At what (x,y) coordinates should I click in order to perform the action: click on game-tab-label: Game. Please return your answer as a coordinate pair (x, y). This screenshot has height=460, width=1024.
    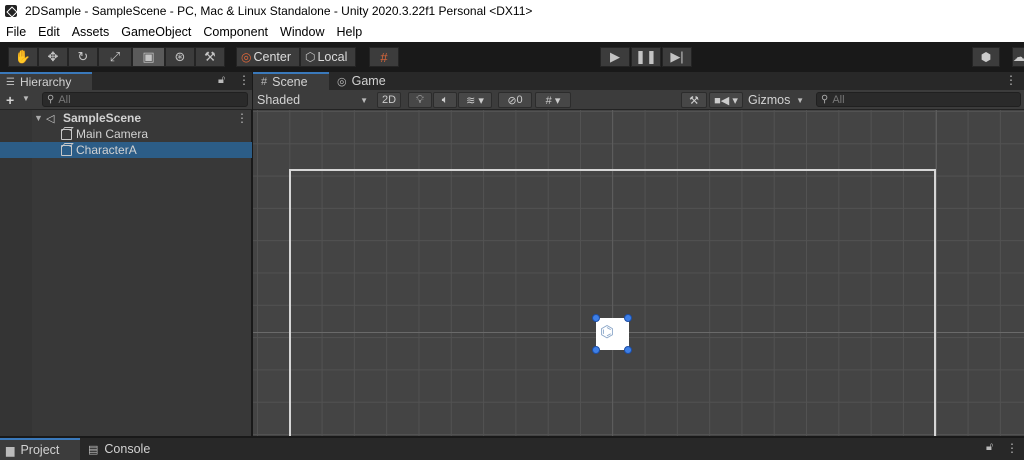
    Looking at the image, I should click on (368, 81).